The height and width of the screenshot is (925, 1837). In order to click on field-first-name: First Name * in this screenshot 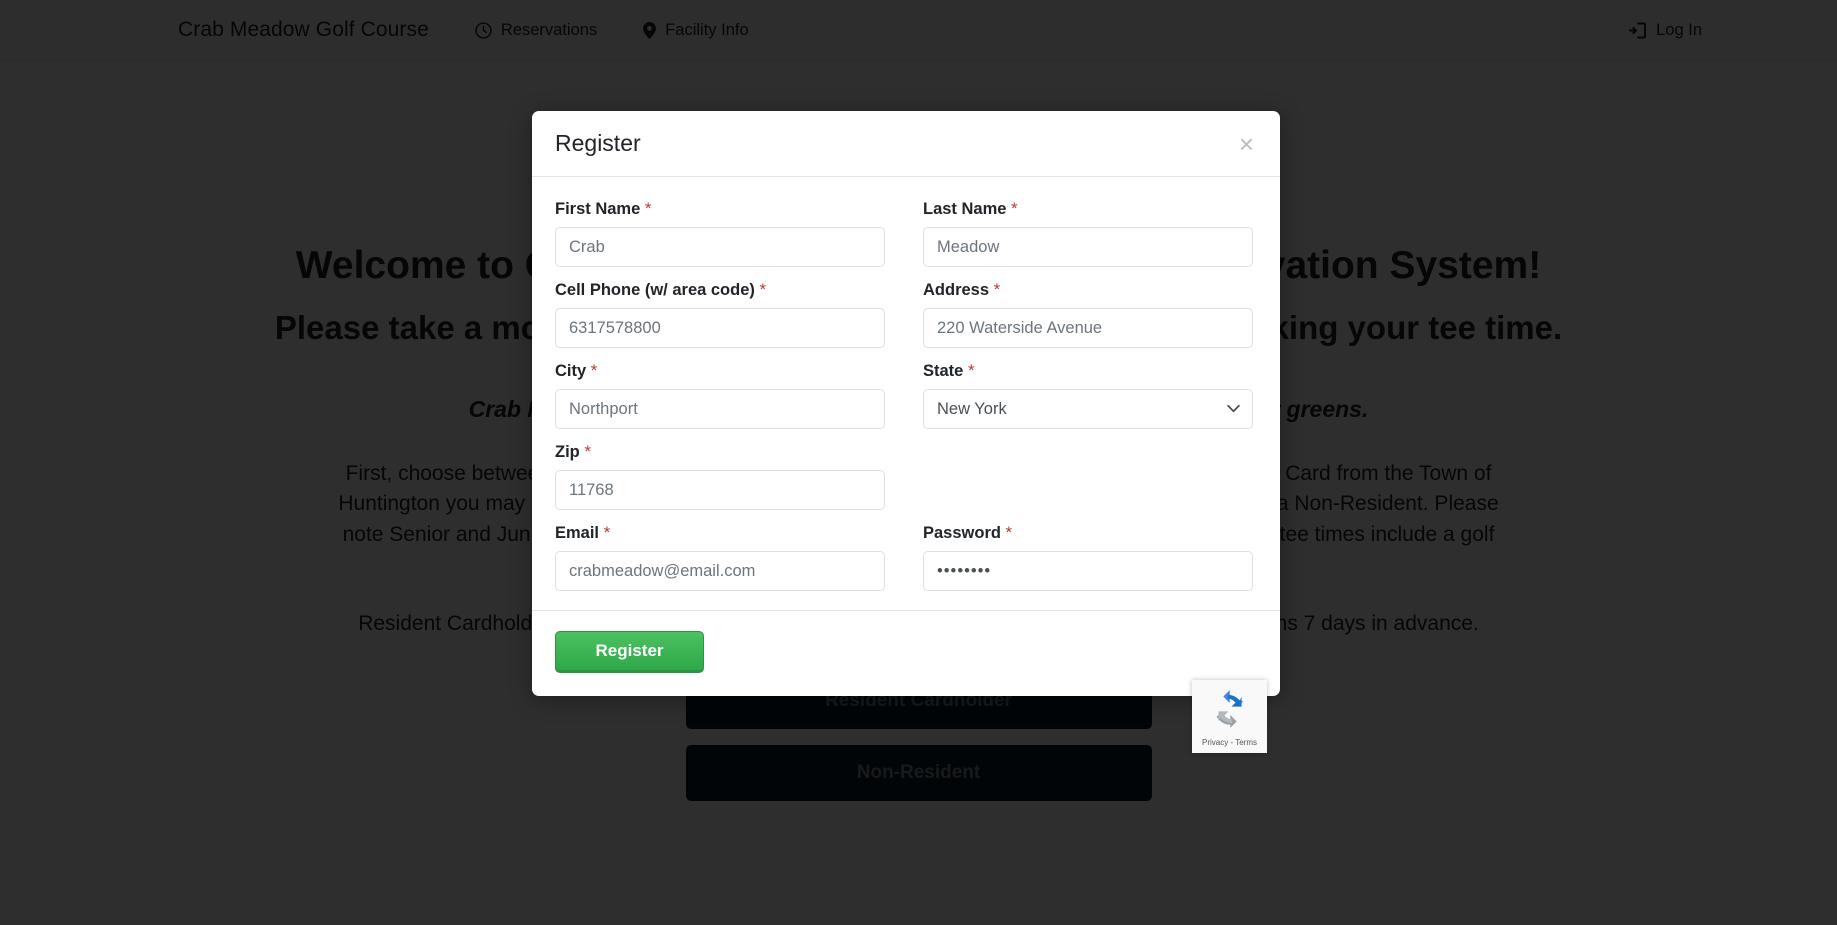, I will do `click(720, 239)`.